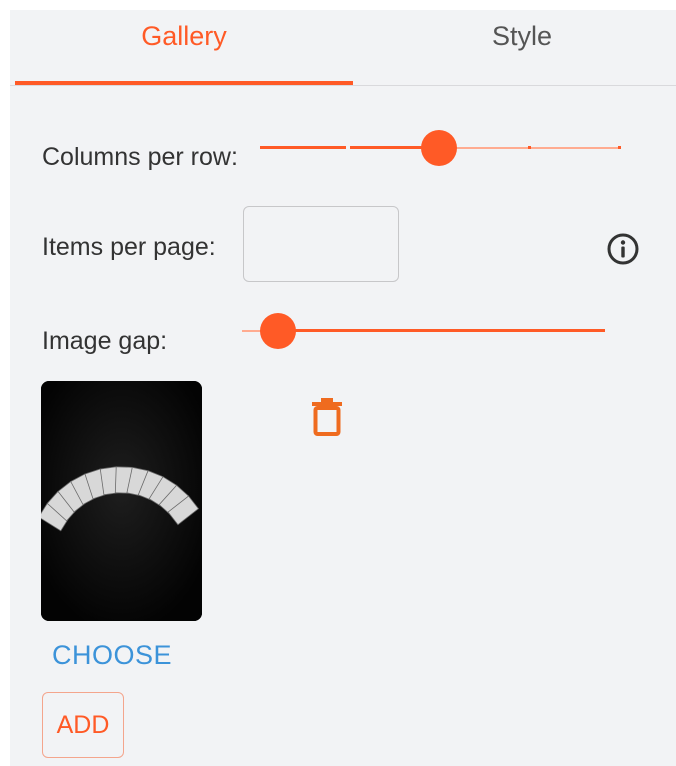 The image size is (676, 766). I want to click on playing-cards-image, so click(121, 501).